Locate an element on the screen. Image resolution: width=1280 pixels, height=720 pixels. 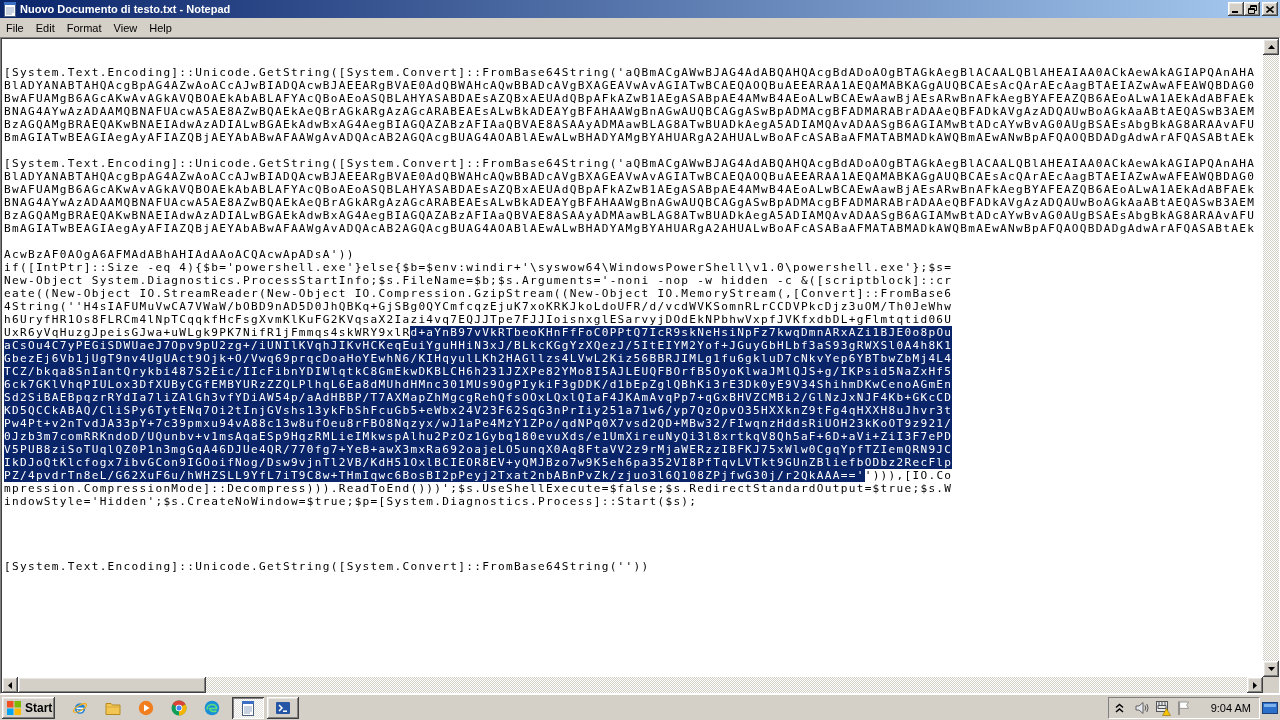
scroll-right-button is located at coordinates (1255, 685).